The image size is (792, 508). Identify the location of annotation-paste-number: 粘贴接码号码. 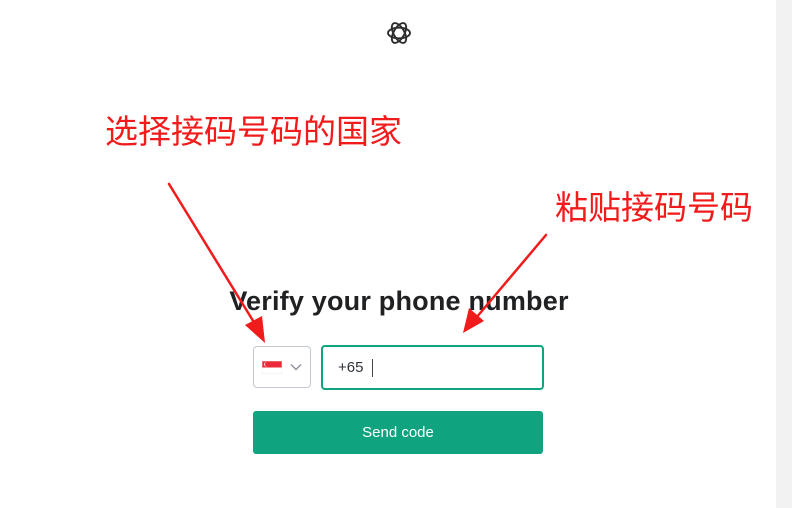
(654, 207).